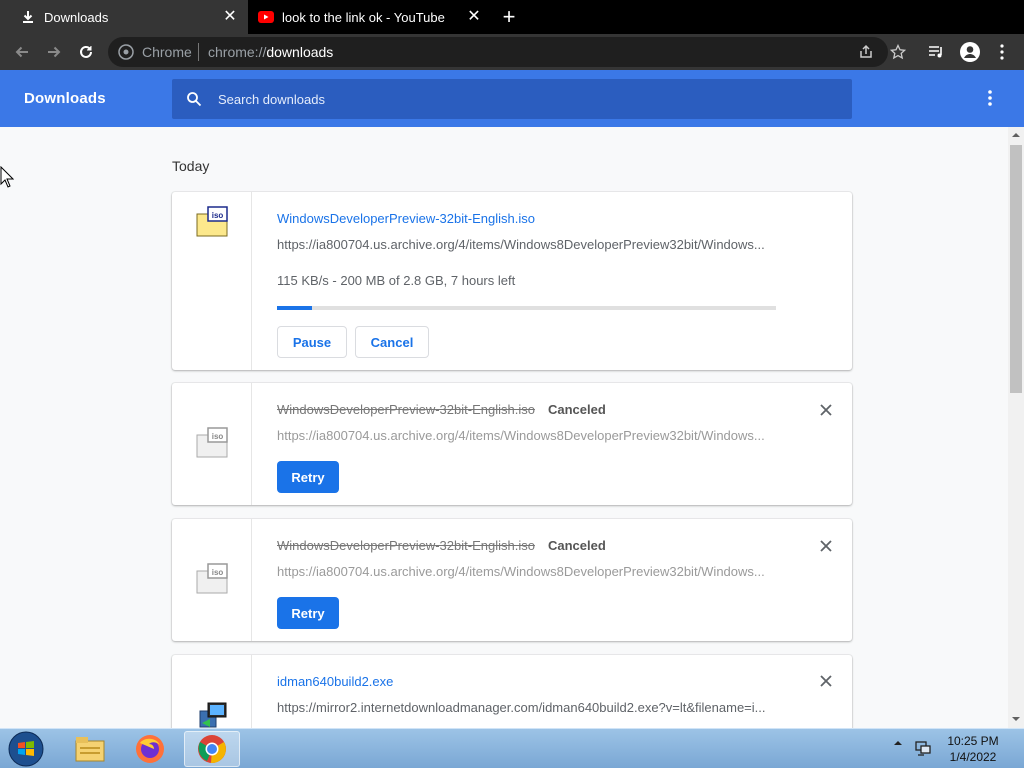 The image size is (1024, 768). Describe the element at coordinates (507, 52) in the screenshot. I see `address-bar: Chrome chrome://downloads` at that location.